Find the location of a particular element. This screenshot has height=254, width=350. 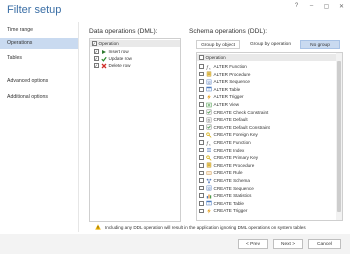

ddl-item-label: ALTER Table is located at coordinates (227, 89).